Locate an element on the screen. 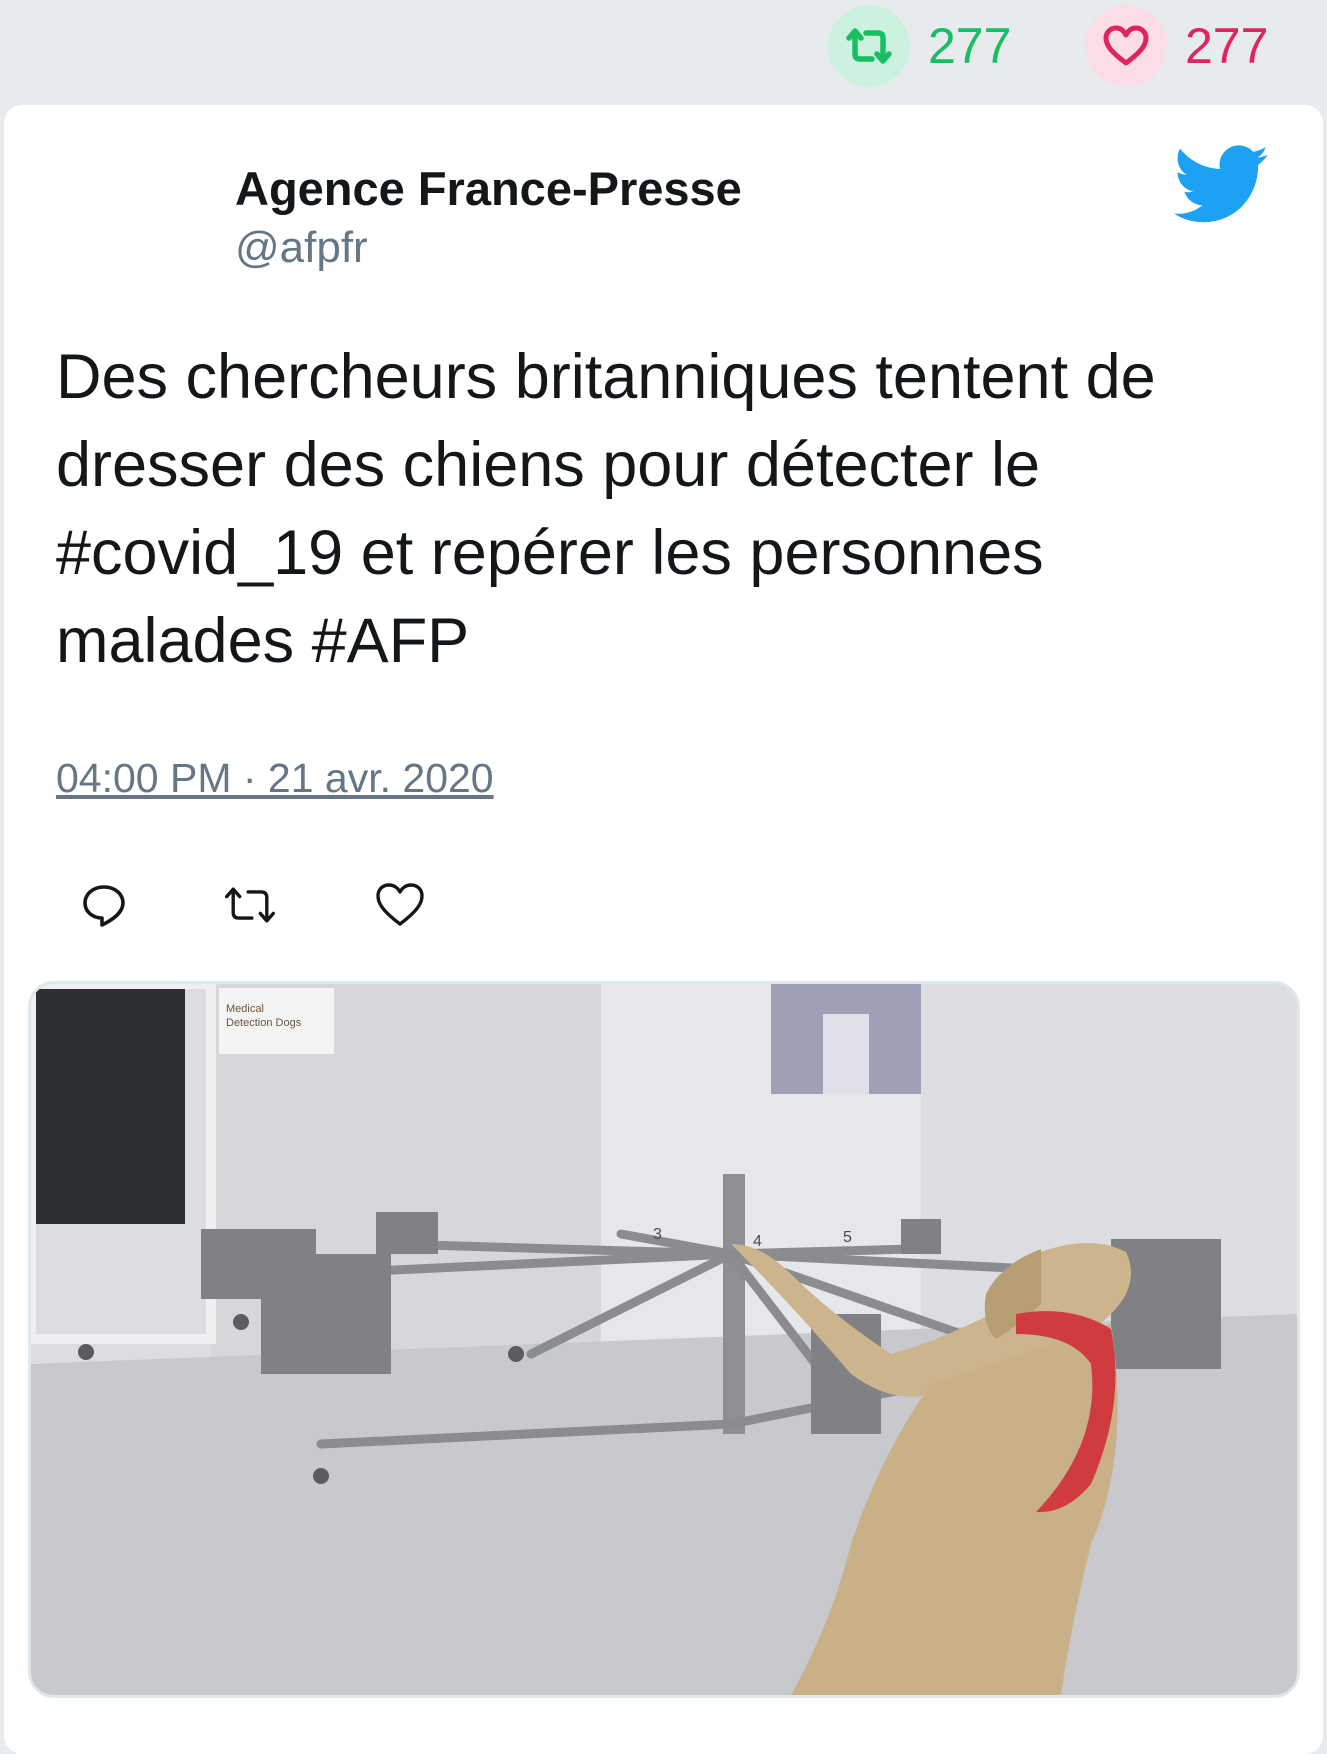 This screenshot has height=1754, width=1327. tweet-stats-bar: 277 277 is located at coordinates (663, 50).